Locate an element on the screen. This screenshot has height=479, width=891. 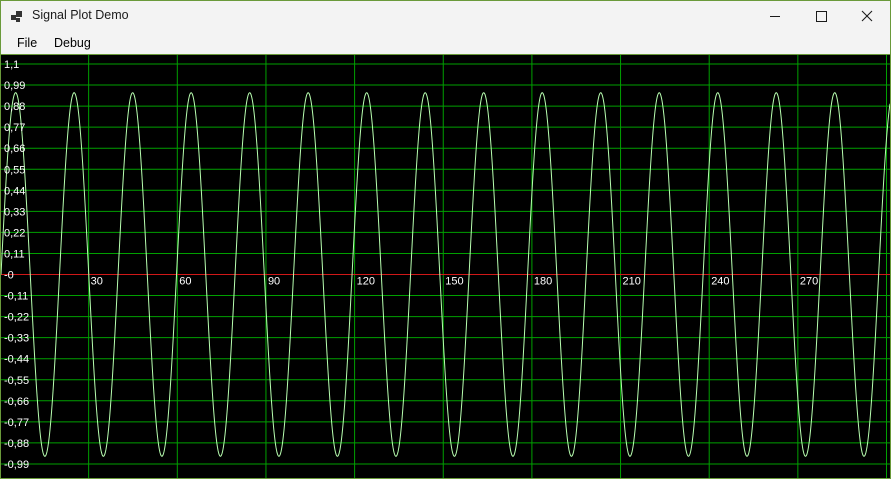
title-bar: Signal Plot Demo is located at coordinates (445, 16).